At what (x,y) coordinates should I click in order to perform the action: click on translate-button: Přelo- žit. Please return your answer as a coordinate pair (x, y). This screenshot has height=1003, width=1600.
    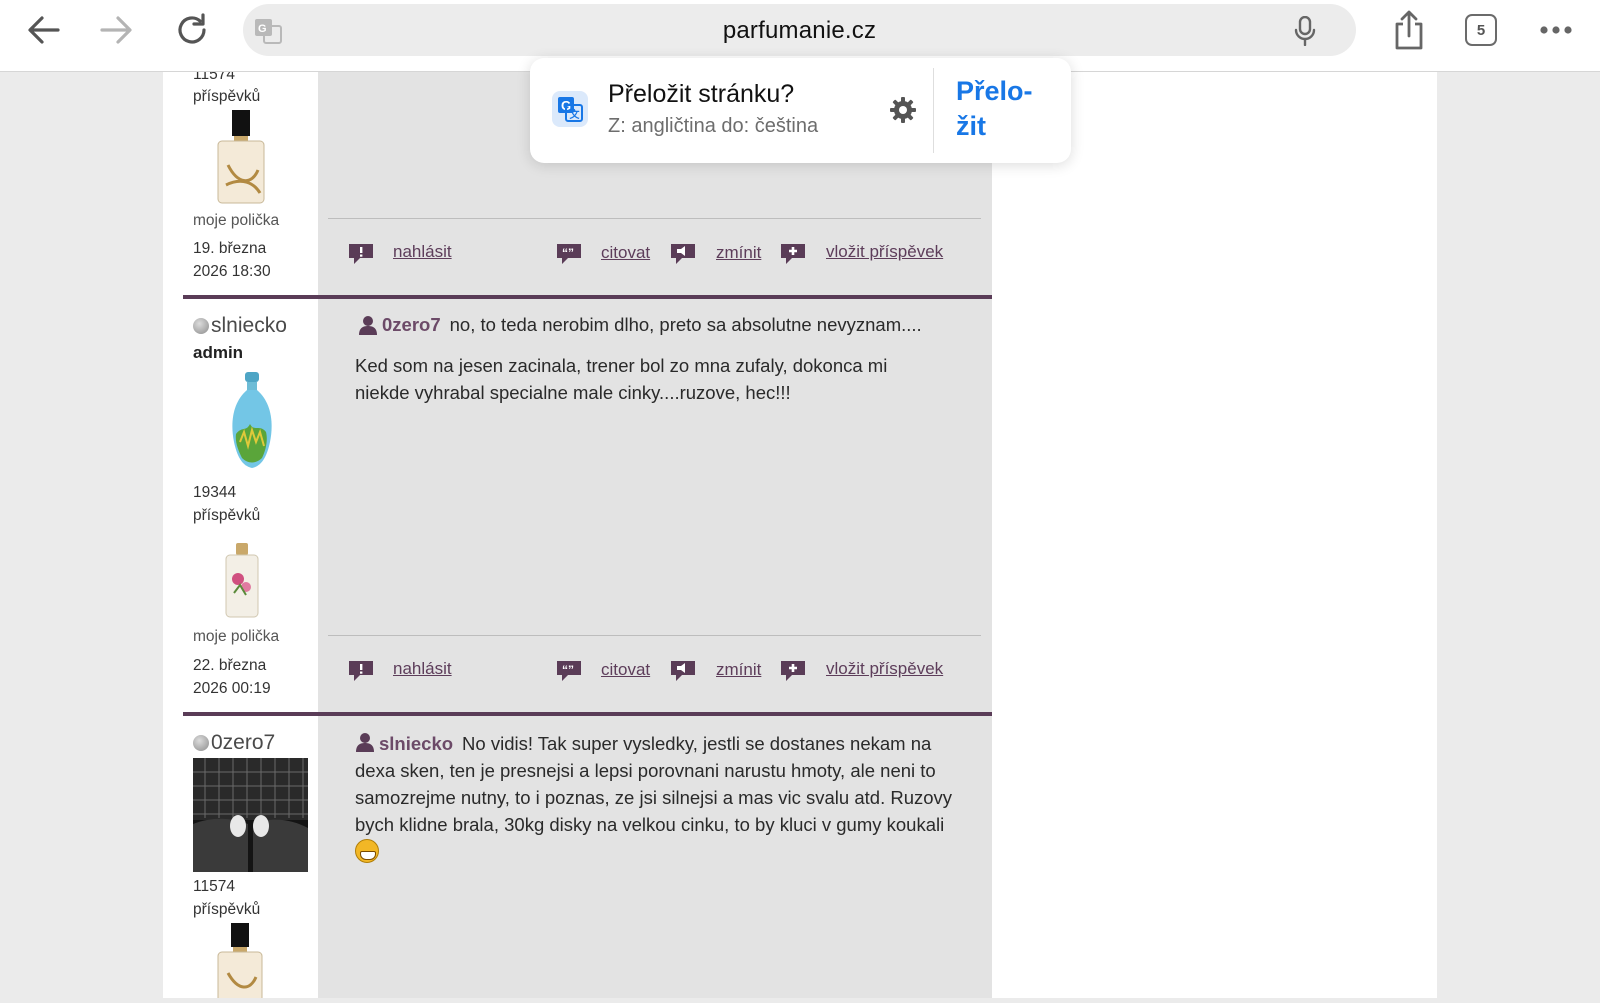
    Looking at the image, I should click on (994, 109).